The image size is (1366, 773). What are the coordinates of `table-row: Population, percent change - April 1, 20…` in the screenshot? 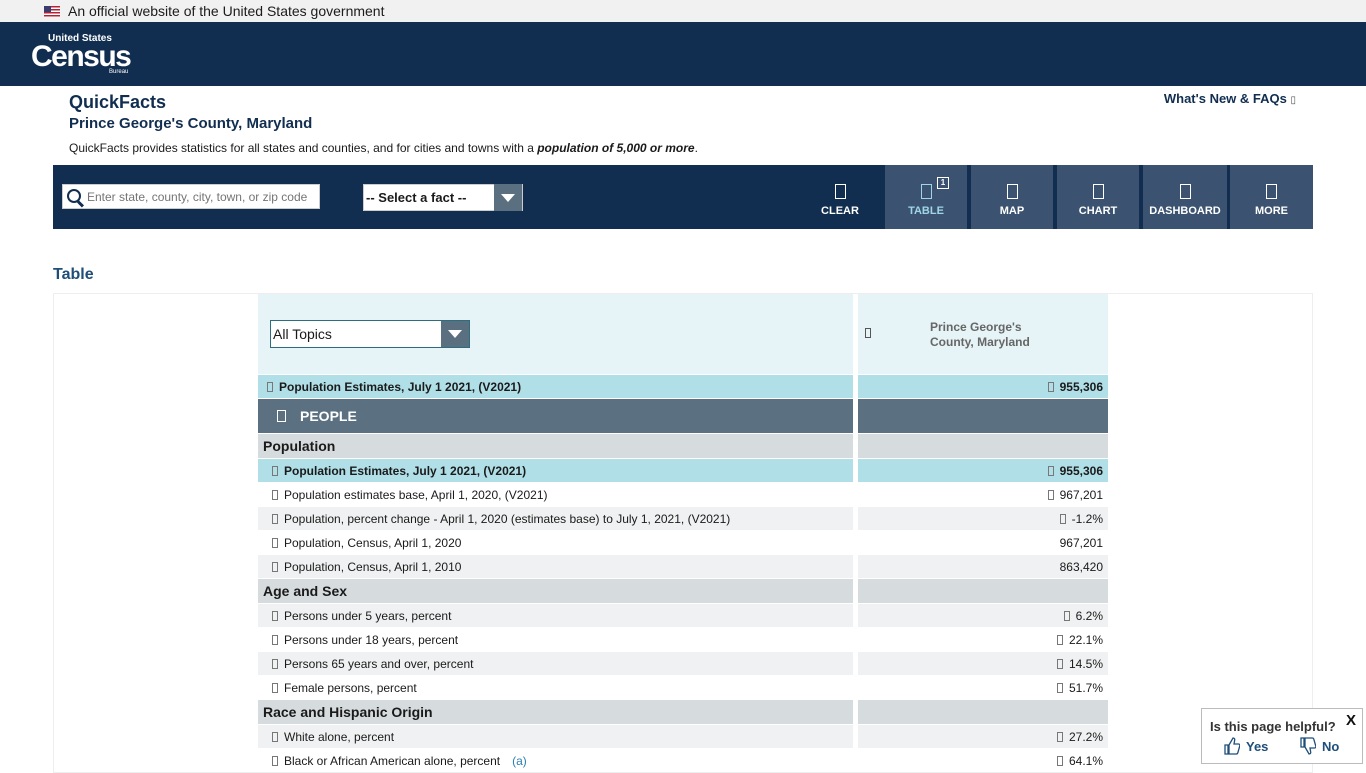 It's located at (555, 518).